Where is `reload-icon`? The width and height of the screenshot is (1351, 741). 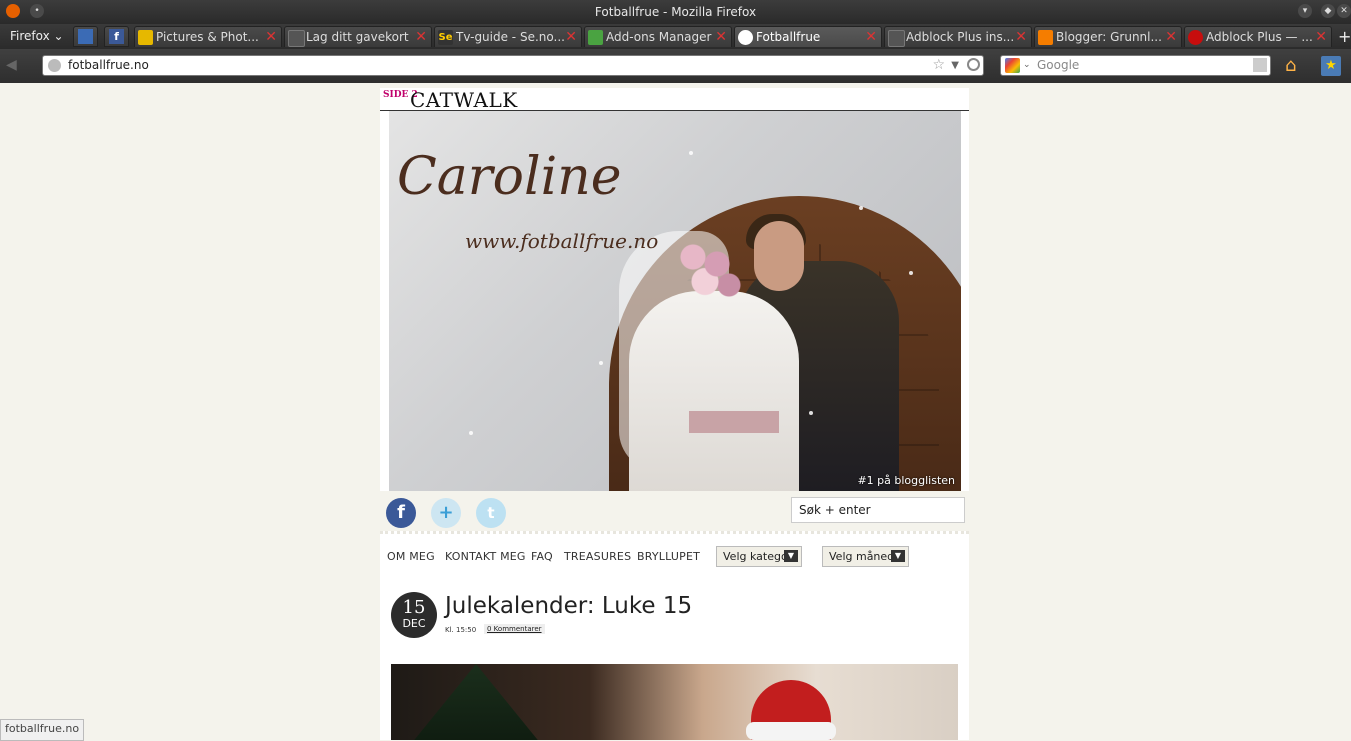 reload-icon is located at coordinates (973, 64).